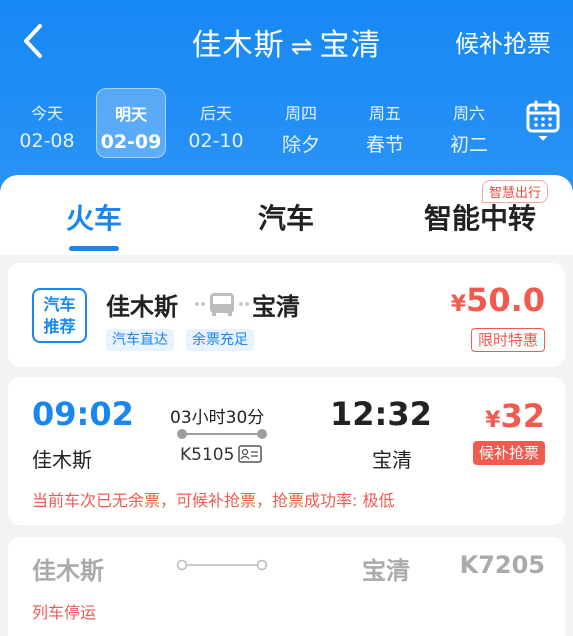 The height and width of the screenshot is (636, 573). I want to click on from-city: 佳木斯, so click(238, 45).